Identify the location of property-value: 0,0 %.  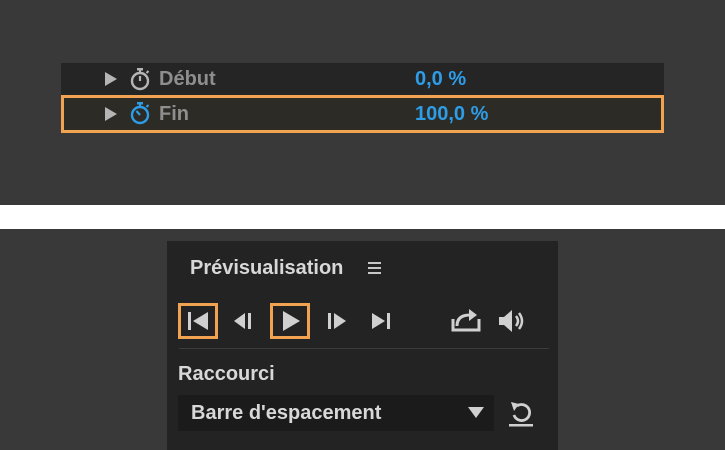
(440, 79).